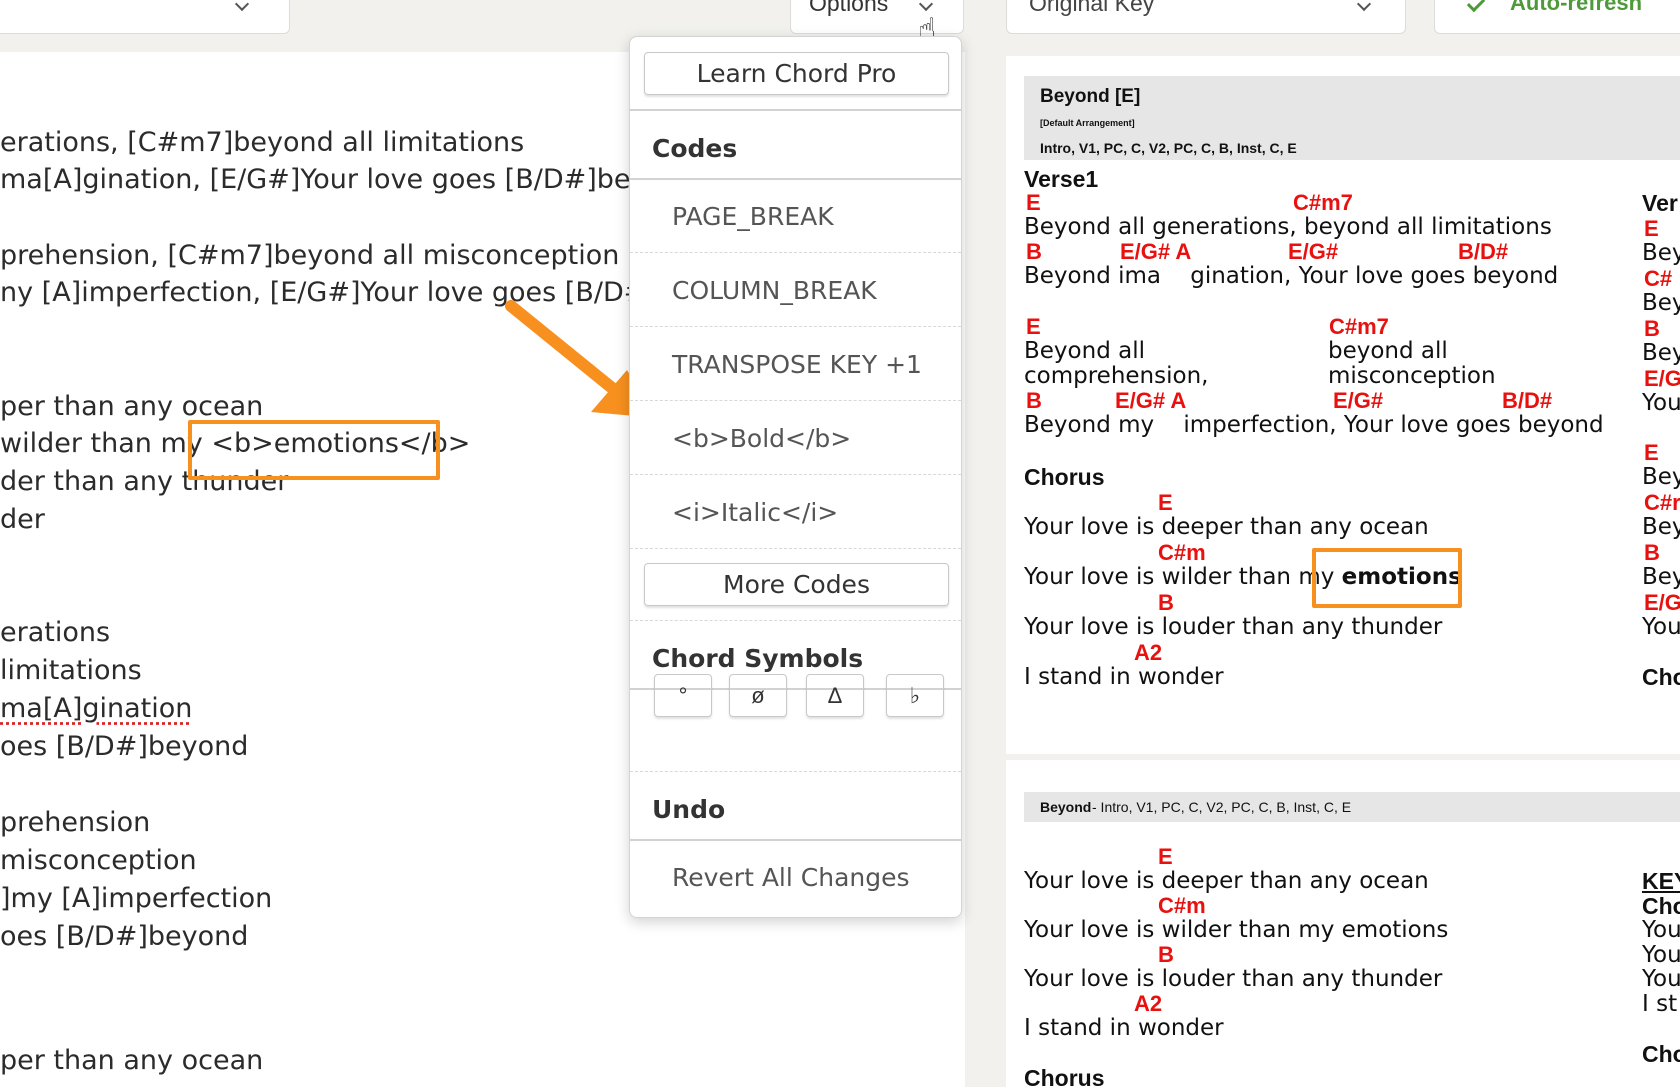  Describe the element at coordinates (1557, 17) in the screenshot. I see `auto-refresh-button: Auto-refresh` at that location.